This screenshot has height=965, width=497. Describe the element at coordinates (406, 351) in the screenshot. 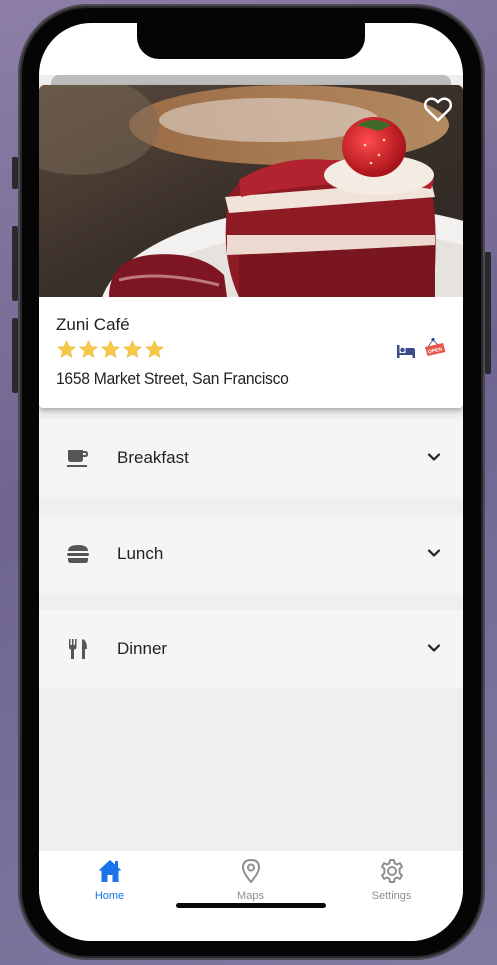

I see `bed-icon` at that location.